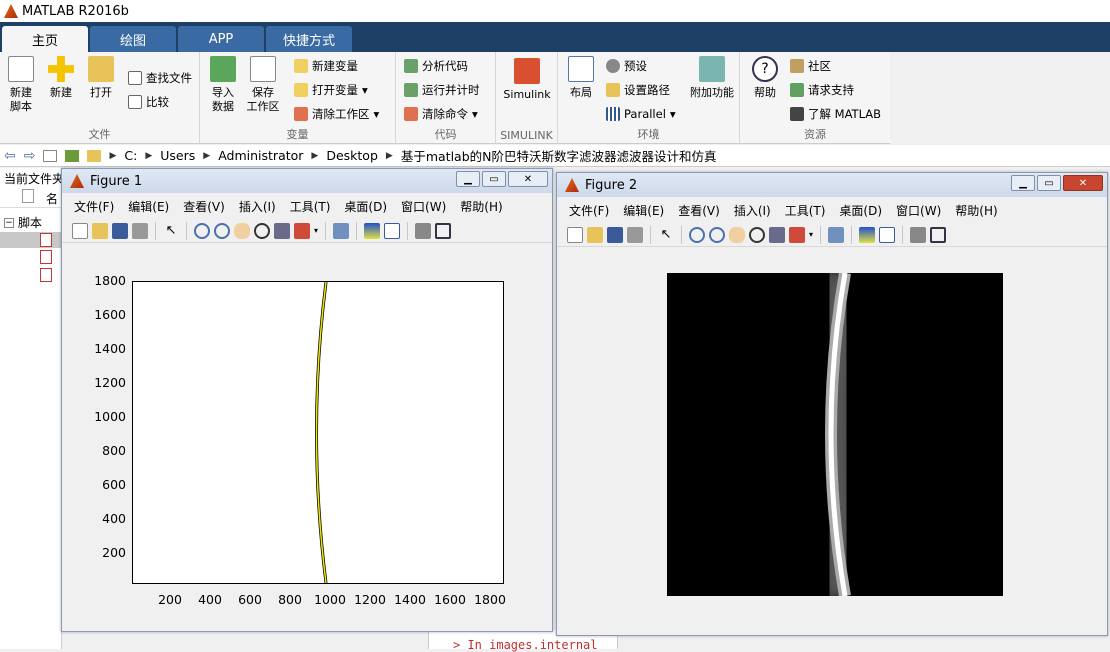  I want to click on clear-workspace-button: 清除工作区 ▾, so click(336, 114).